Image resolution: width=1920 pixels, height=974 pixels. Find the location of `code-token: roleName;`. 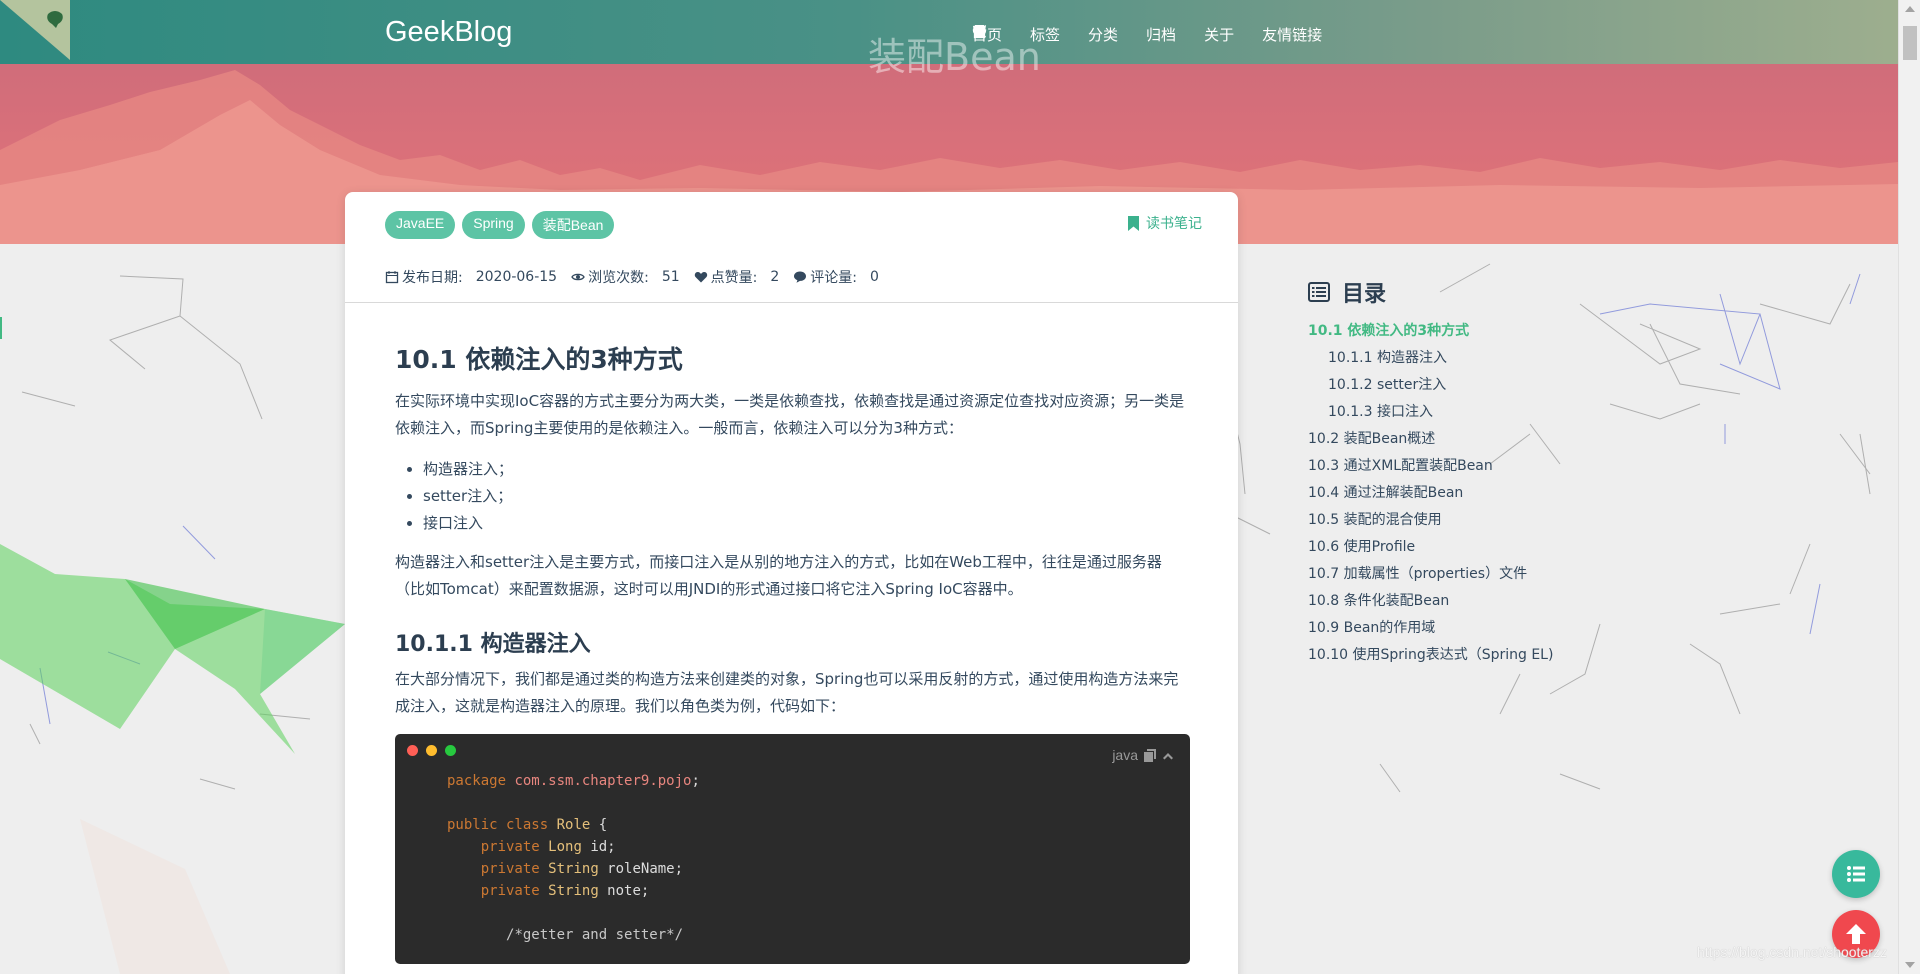

code-token: roleName; is located at coordinates (641, 869).